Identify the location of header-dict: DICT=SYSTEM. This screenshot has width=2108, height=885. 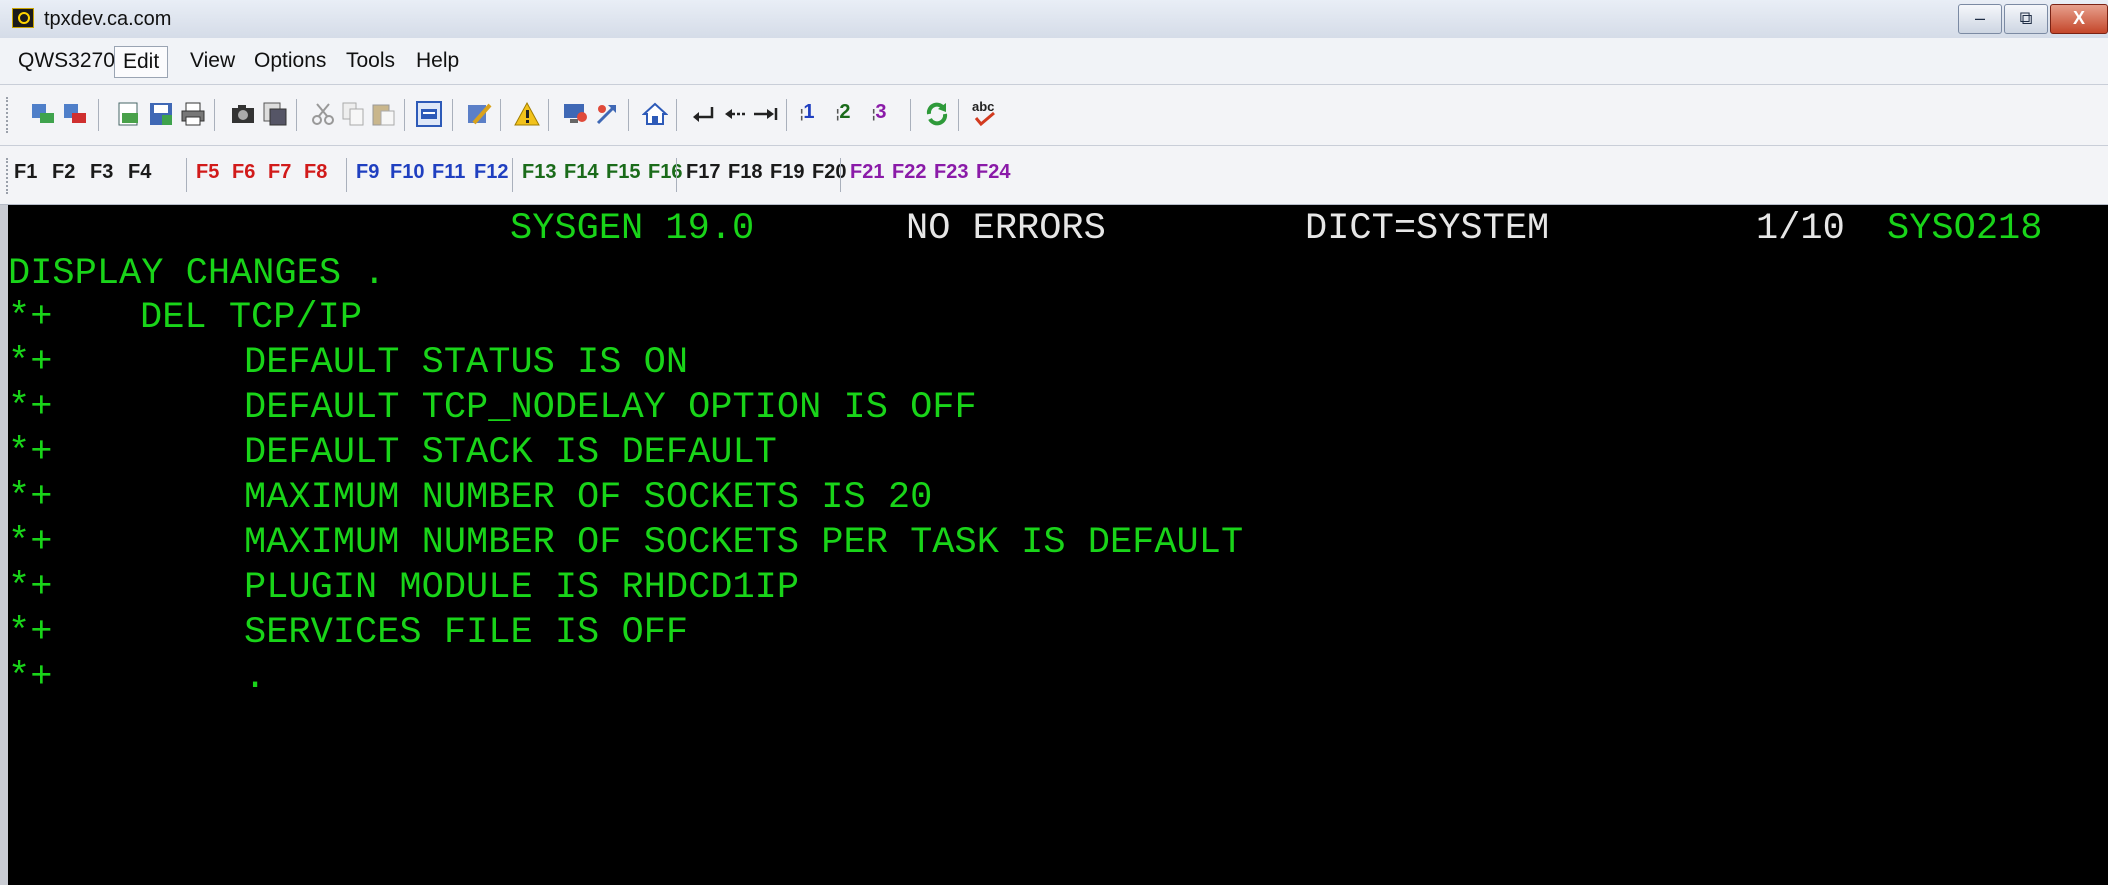
(1427, 229).